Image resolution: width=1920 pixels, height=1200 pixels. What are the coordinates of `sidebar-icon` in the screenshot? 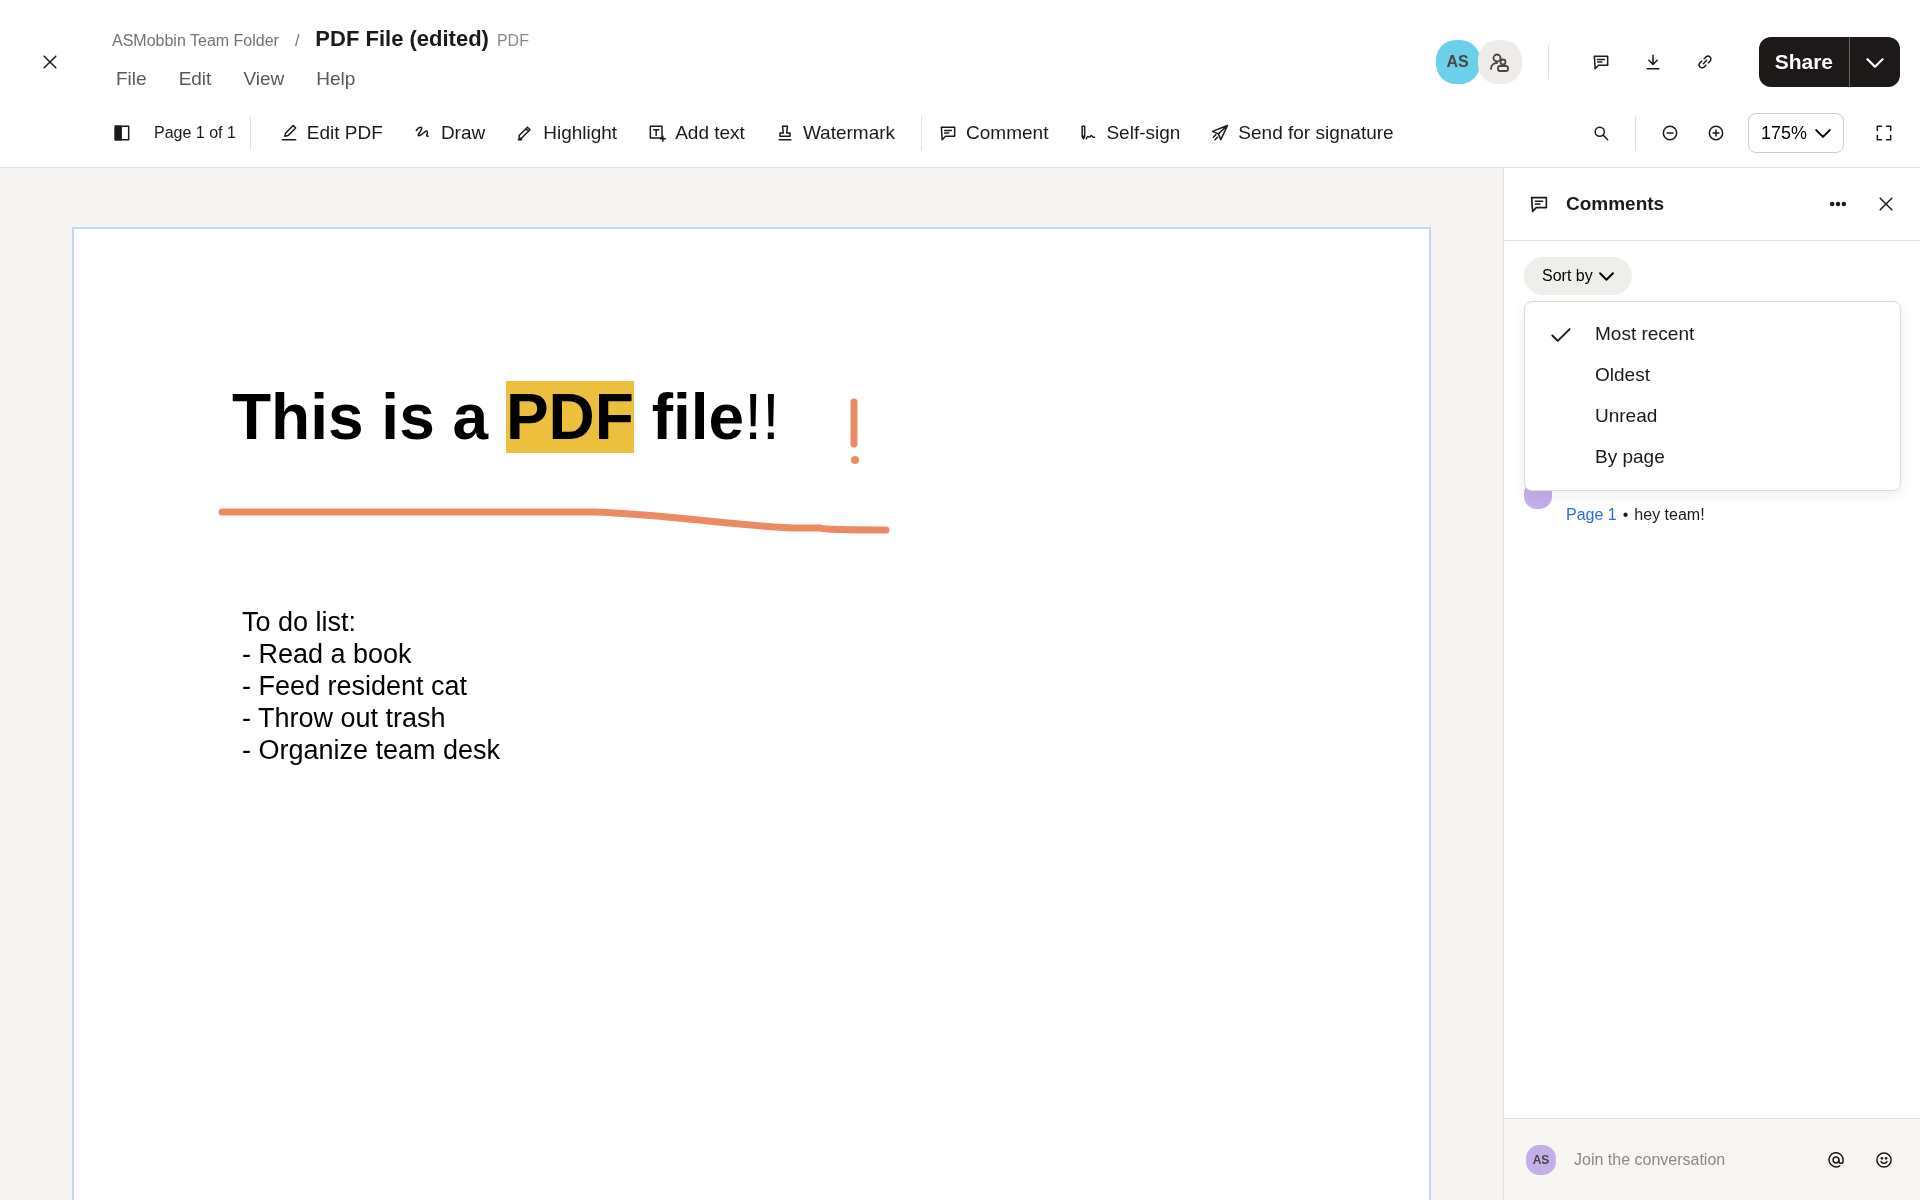 It's located at (122, 133).